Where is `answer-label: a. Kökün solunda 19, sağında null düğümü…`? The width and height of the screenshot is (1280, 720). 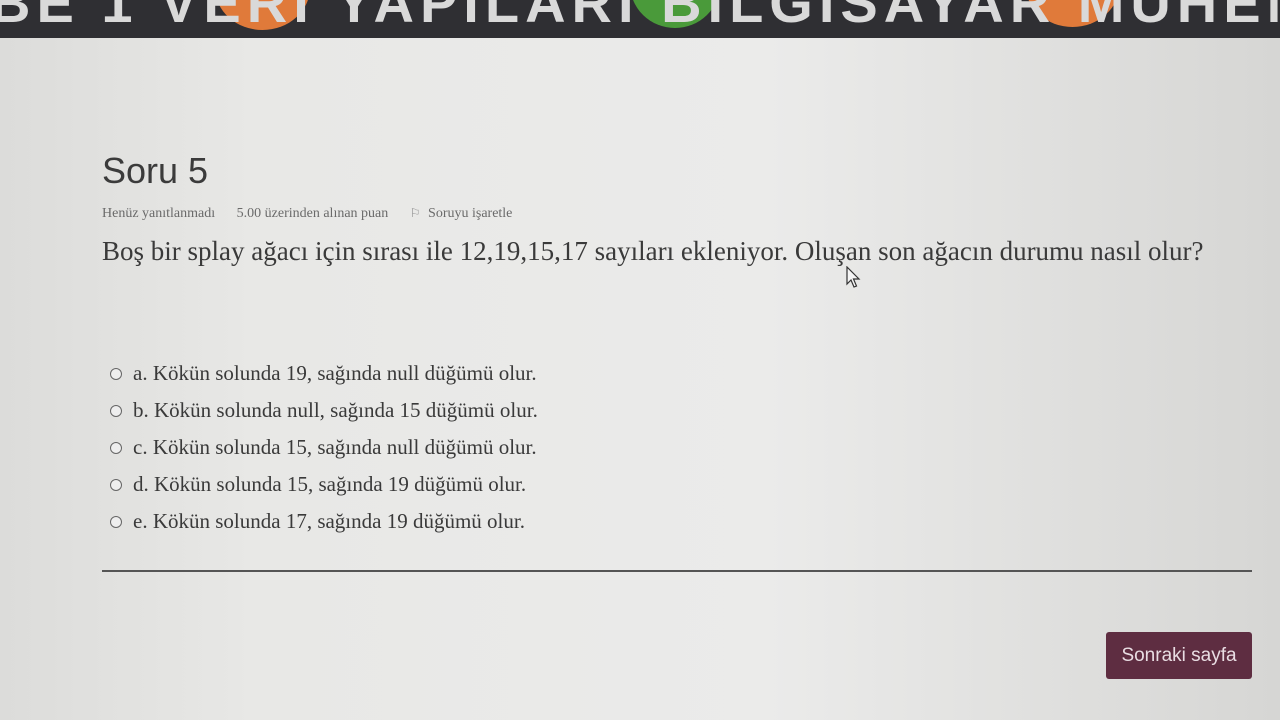 answer-label: a. Kökün solunda 19, sağında null düğümü… is located at coordinates (335, 373).